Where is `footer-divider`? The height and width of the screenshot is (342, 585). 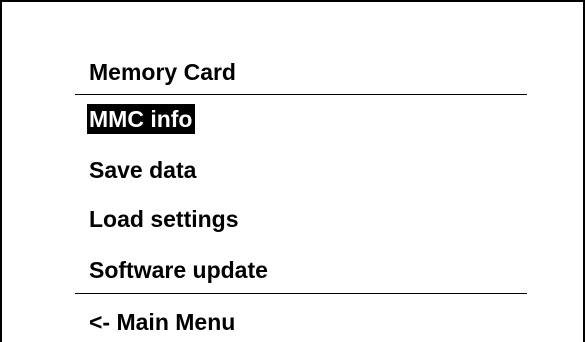
footer-divider is located at coordinates (301, 293).